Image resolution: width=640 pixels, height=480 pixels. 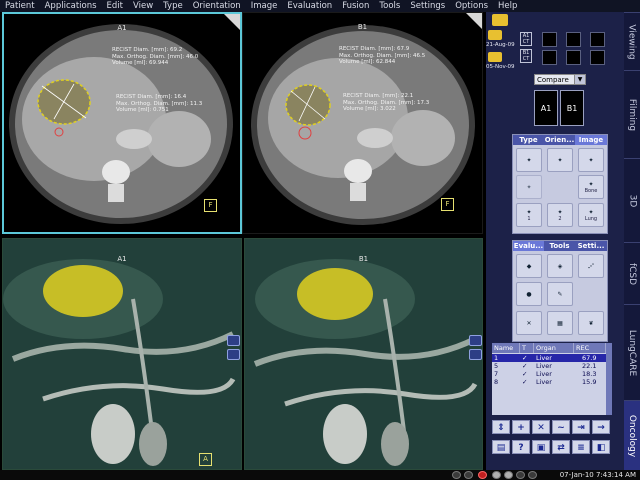 What do you see at coordinates (632, 352) in the screenshot?
I see `tab-lungcare: LungCARE` at bounding box center [632, 352].